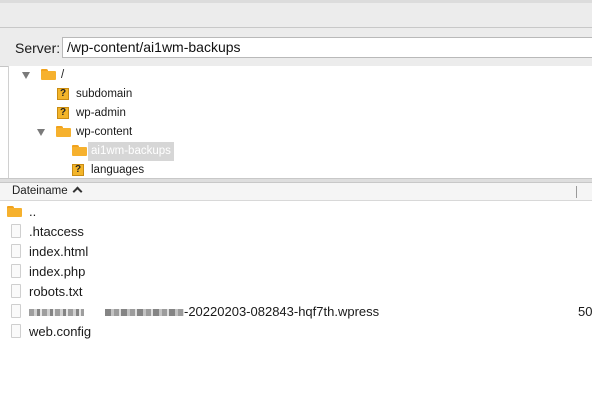 The image size is (592, 410). What do you see at coordinates (40, 191) in the screenshot?
I see `column-header-filename: Dateiname` at bounding box center [40, 191].